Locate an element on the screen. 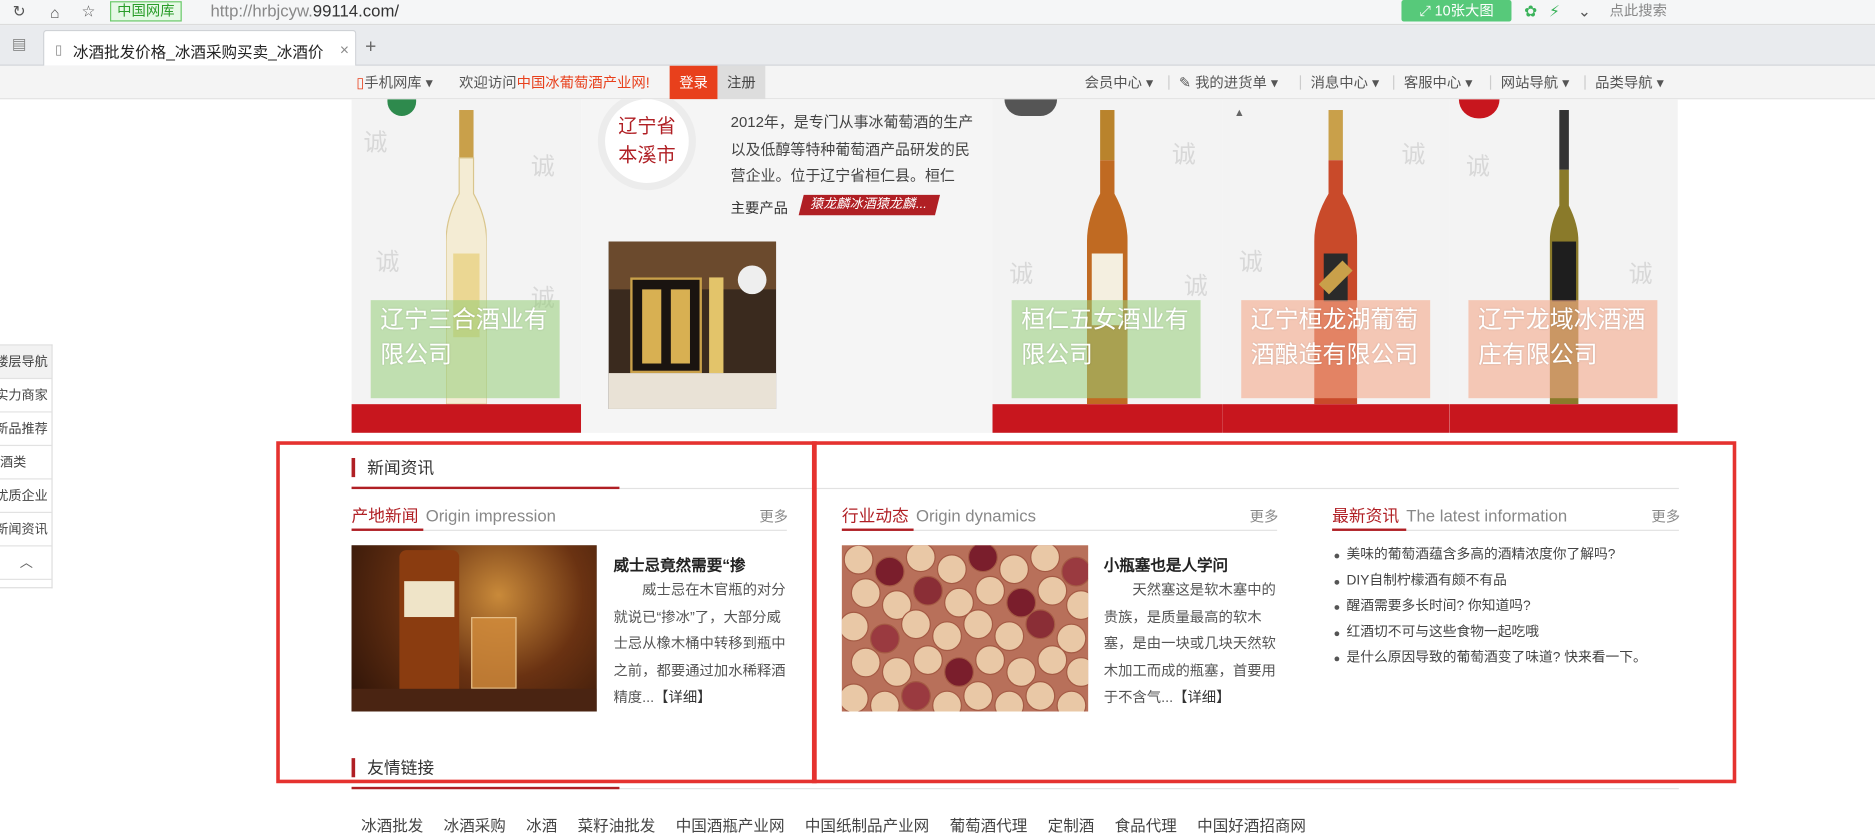 The width and height of the screenshot is (1875, 836). message-center-menu: 消息中心 ▾ is located at coordinates (1345, 82).